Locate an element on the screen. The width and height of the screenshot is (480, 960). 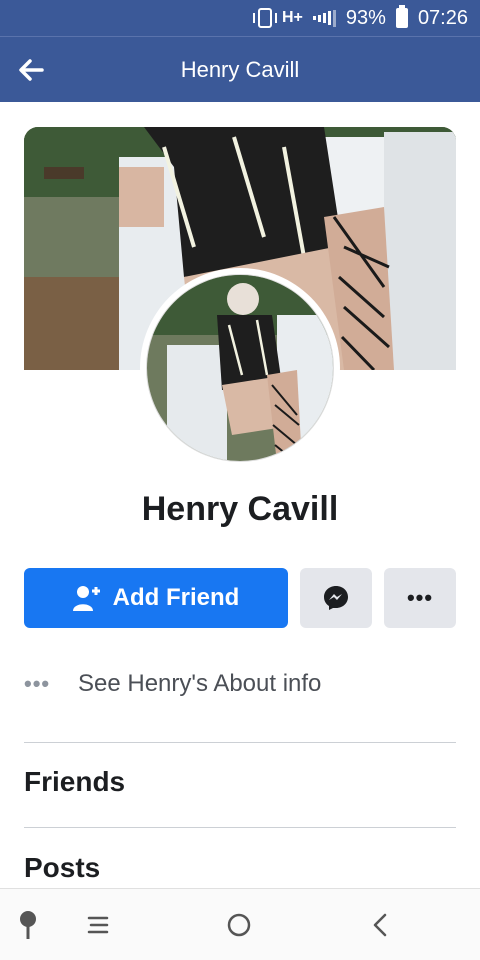
profile-avatar is located at coordinates (240, 368).